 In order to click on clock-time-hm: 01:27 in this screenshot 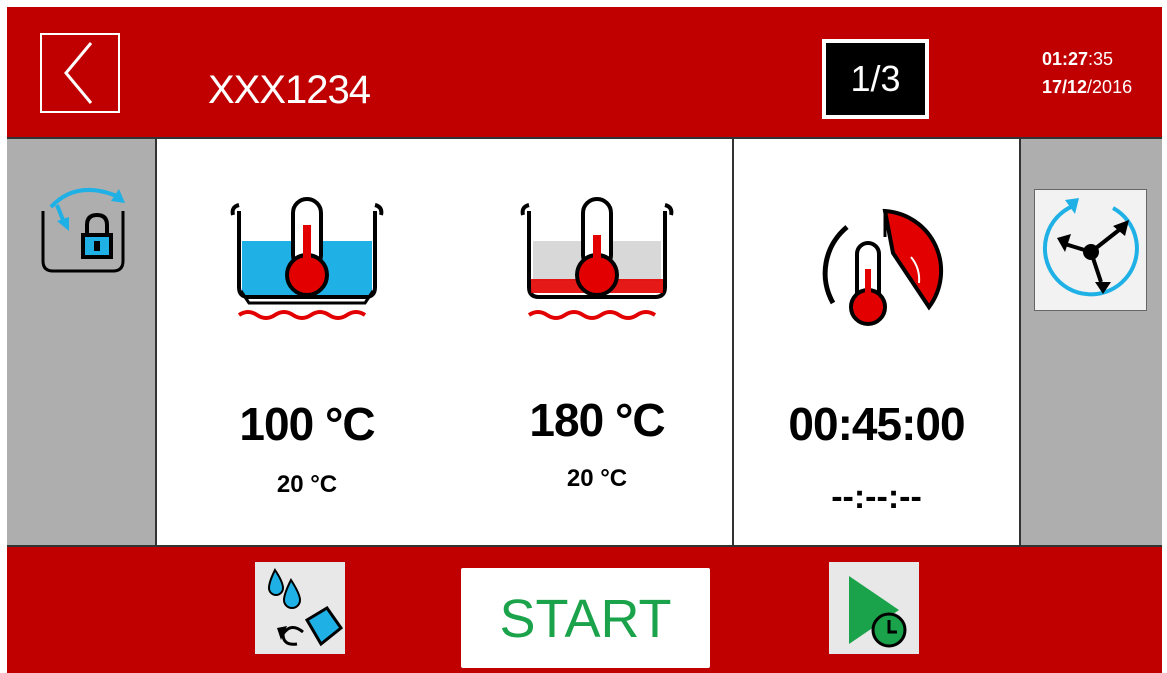, I will do `click(1065, 59)`.